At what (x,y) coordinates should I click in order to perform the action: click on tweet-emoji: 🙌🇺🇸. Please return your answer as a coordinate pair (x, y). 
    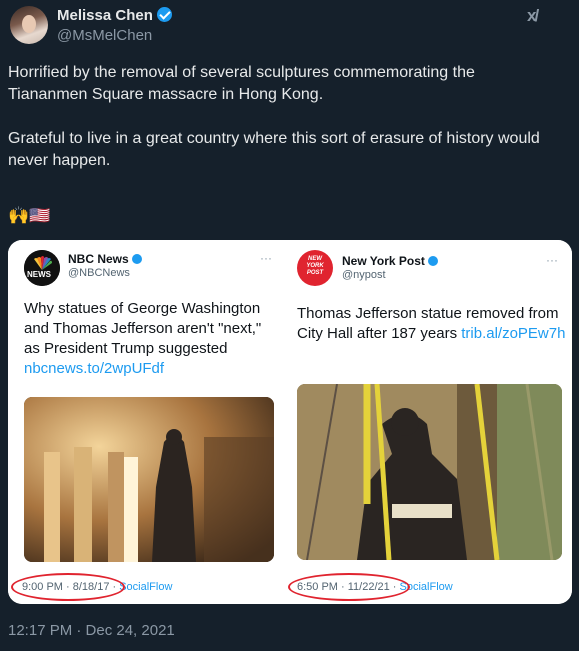
    Looking at the image, I should click on (29, 215).